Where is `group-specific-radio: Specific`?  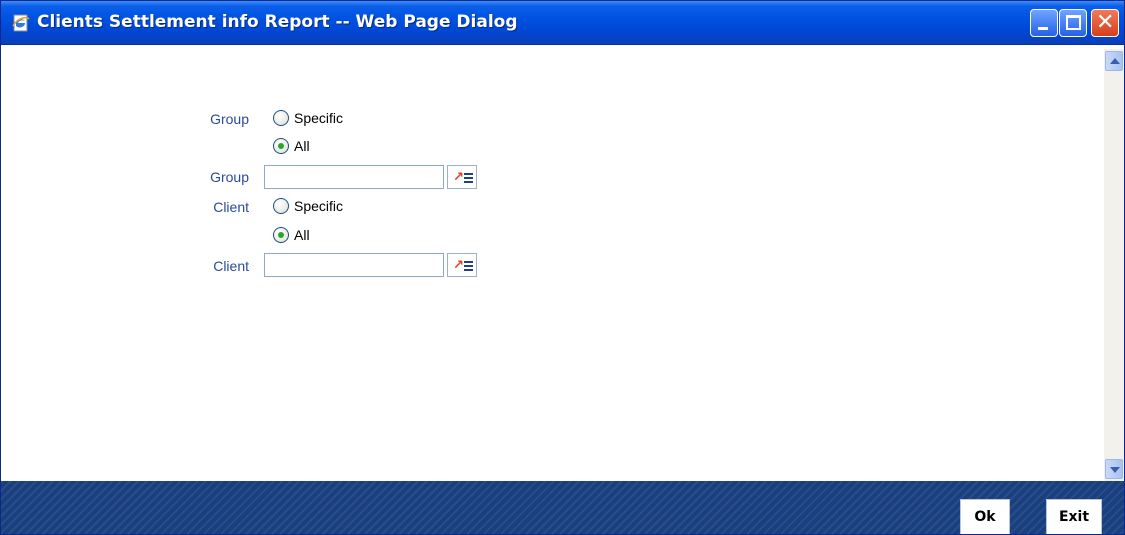
group-specific-radio: Specific is located at coordinates (308, 118).